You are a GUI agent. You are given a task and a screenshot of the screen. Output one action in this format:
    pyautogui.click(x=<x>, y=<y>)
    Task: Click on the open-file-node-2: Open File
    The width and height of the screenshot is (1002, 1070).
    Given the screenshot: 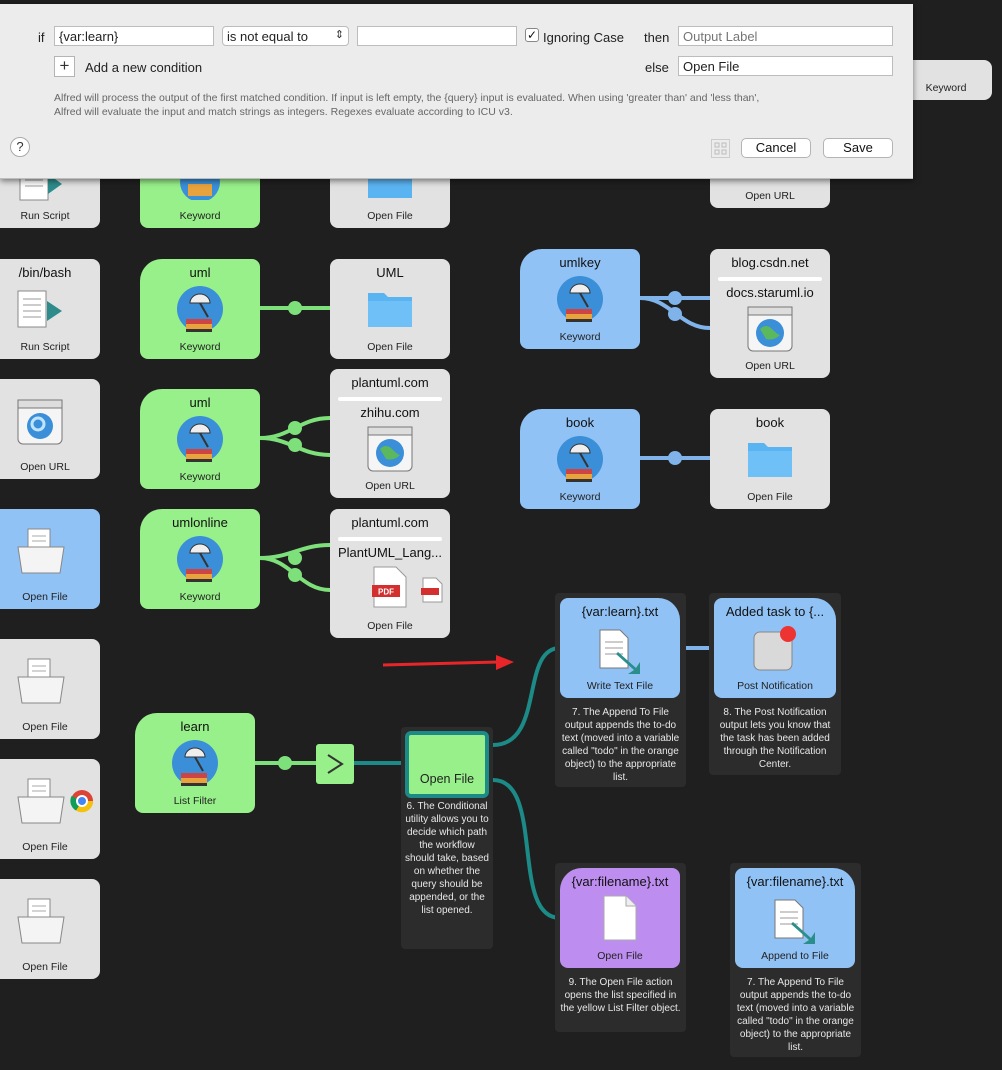 What is the action you would take?
    pyautogui.click(x=50, y=689)
    